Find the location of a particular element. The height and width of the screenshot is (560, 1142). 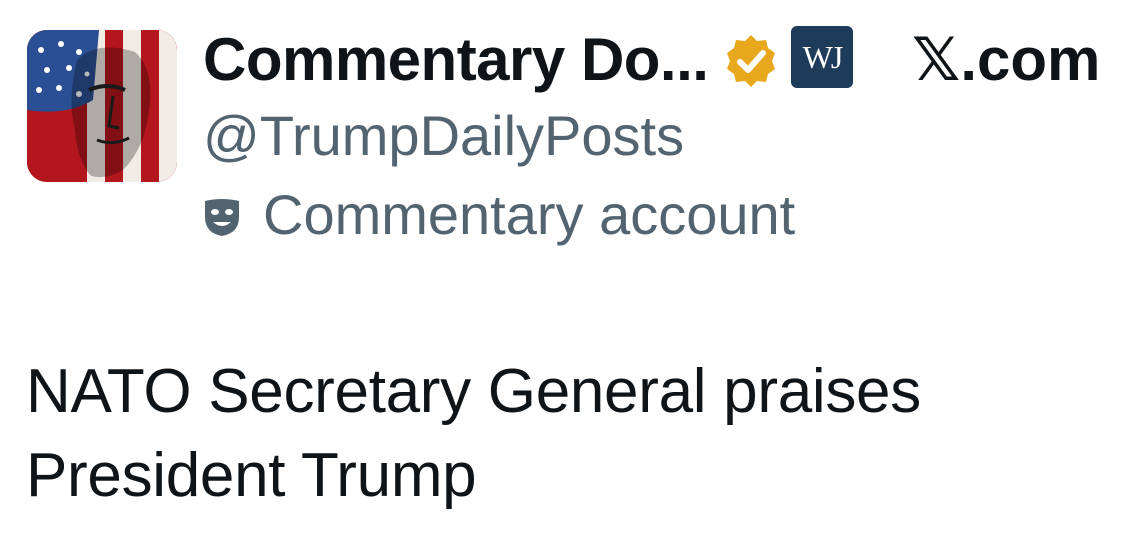

gold-verified-badge-icon is located at coordinates (751, 61).